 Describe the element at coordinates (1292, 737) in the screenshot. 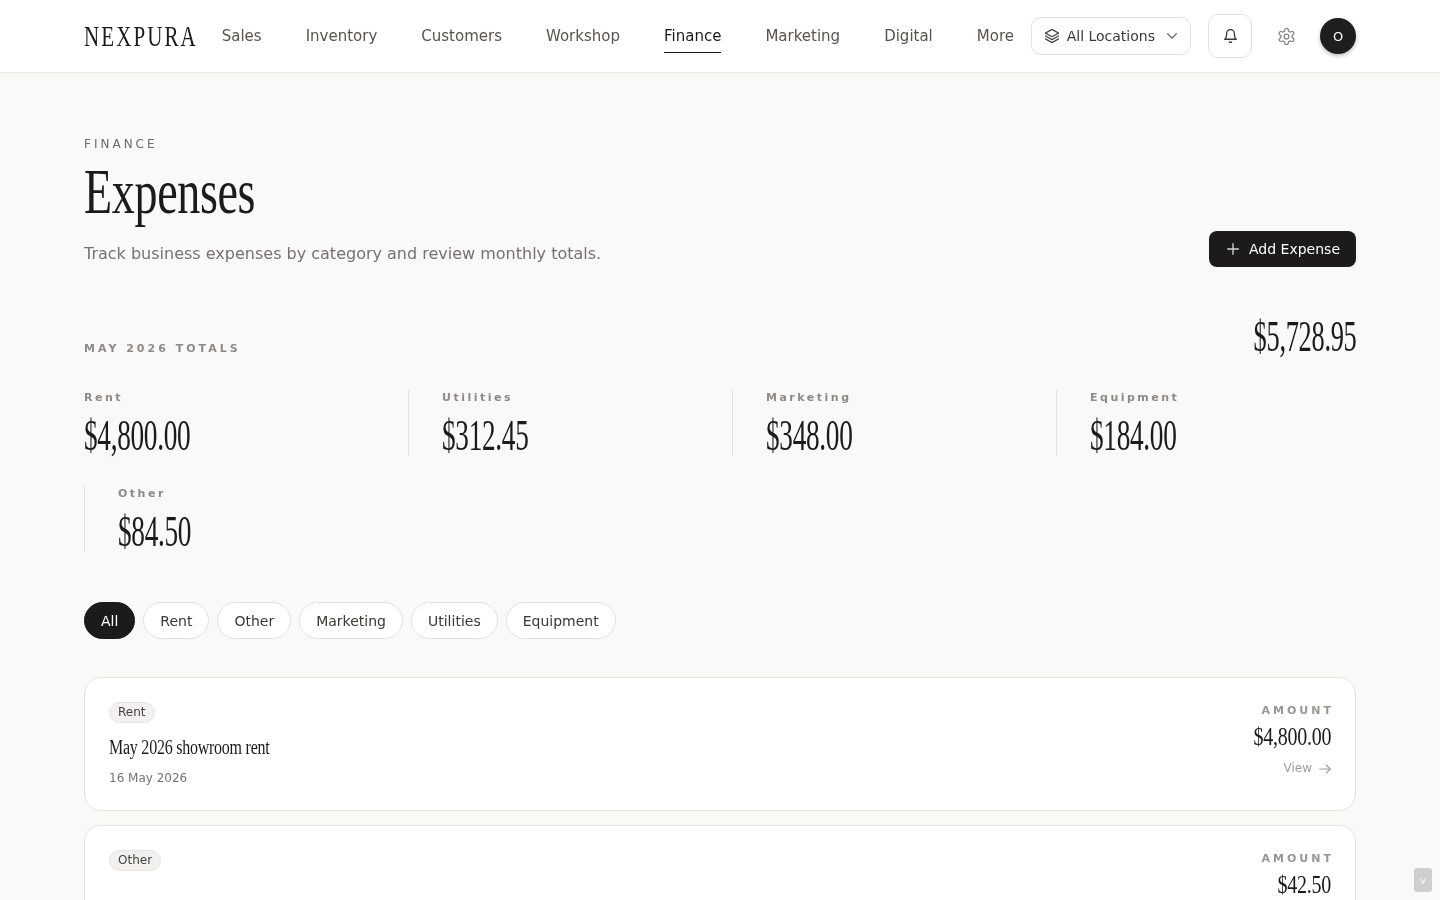

I see `expense-amount: $4,800.00` at that location.